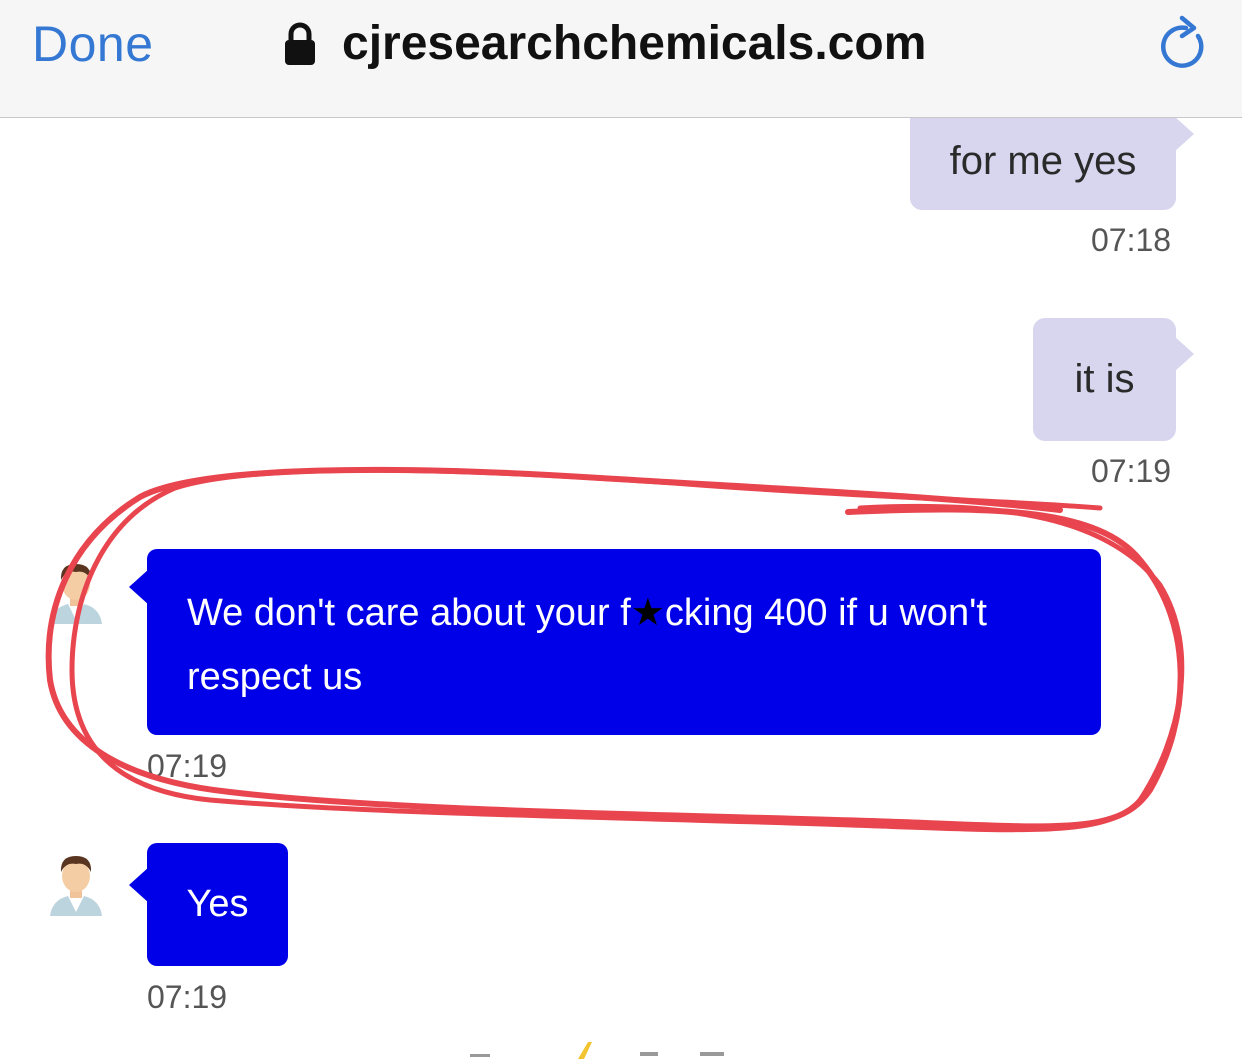 This screenshot has width=1242, height=1059. Describe the element at coordinates (1131, 240) in the screenshot. I see `message-time: 07:18` at that location.